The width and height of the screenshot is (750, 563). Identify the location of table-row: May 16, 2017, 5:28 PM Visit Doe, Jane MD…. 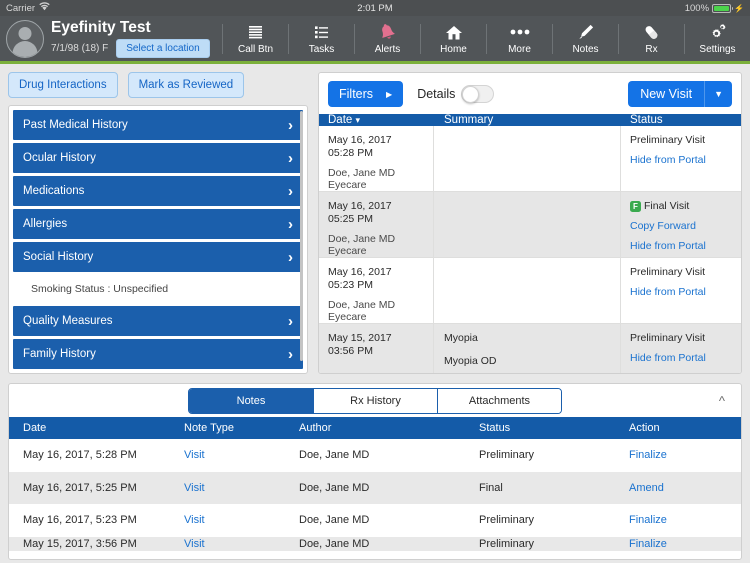
(375, 455).